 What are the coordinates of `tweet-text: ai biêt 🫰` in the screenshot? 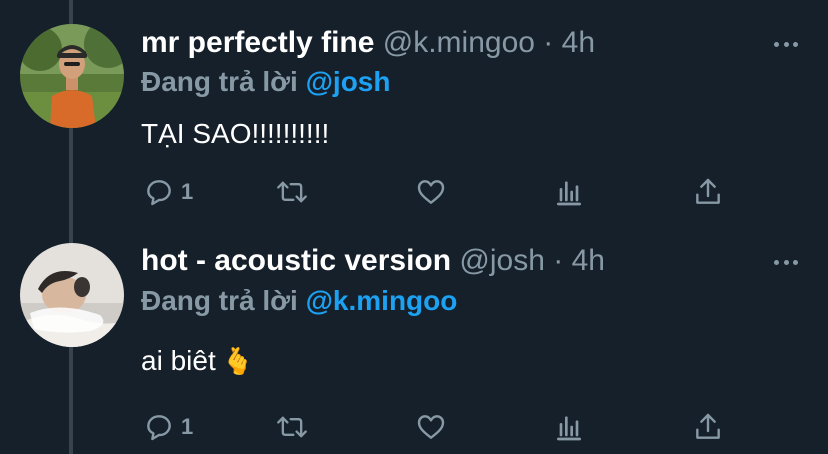 It's located at (197, 361).